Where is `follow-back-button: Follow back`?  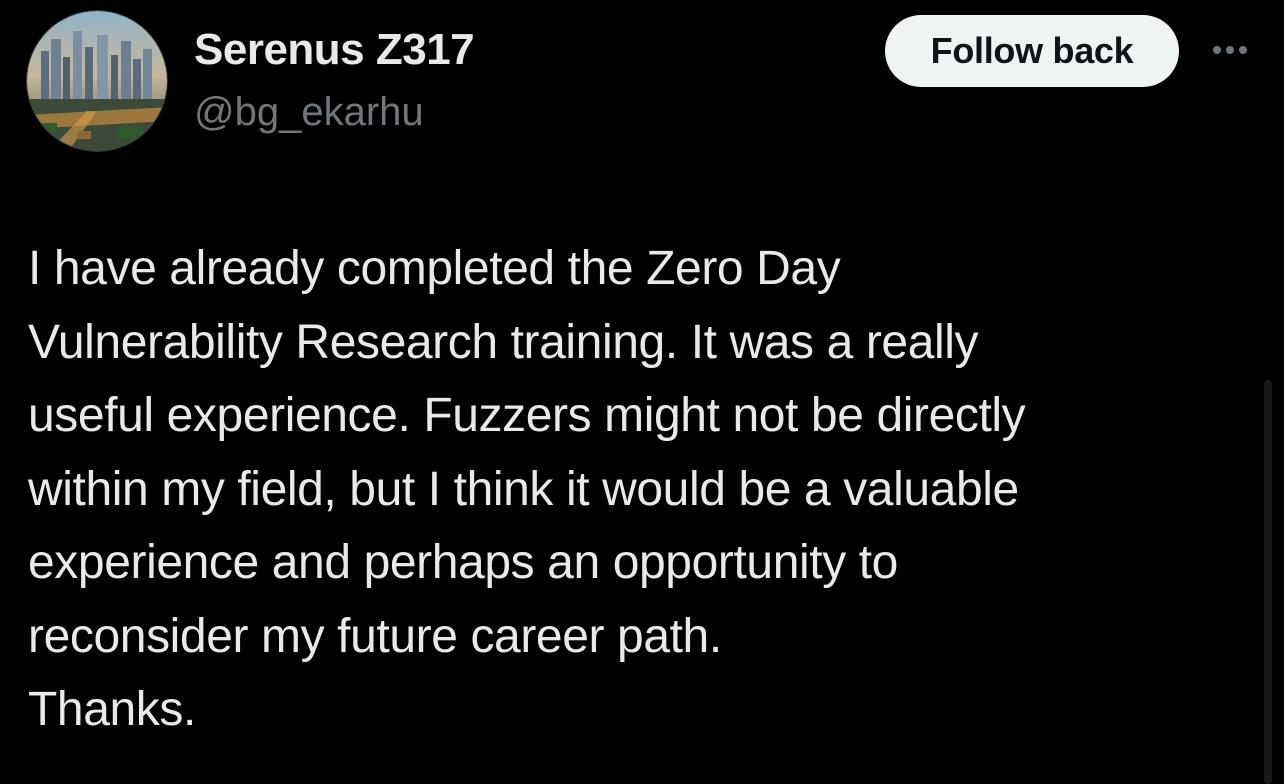 follow-back-button: Follow back is located at coordinates (1032, 51).